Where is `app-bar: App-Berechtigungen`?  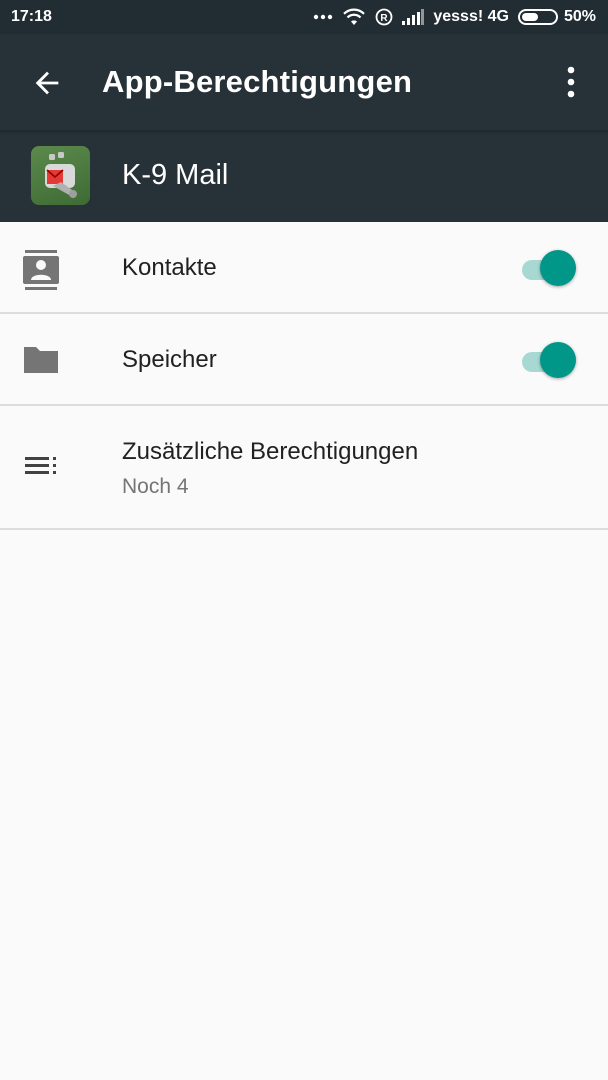
app-bar: App-Berechtigungen is located at coordinates (304, 82).